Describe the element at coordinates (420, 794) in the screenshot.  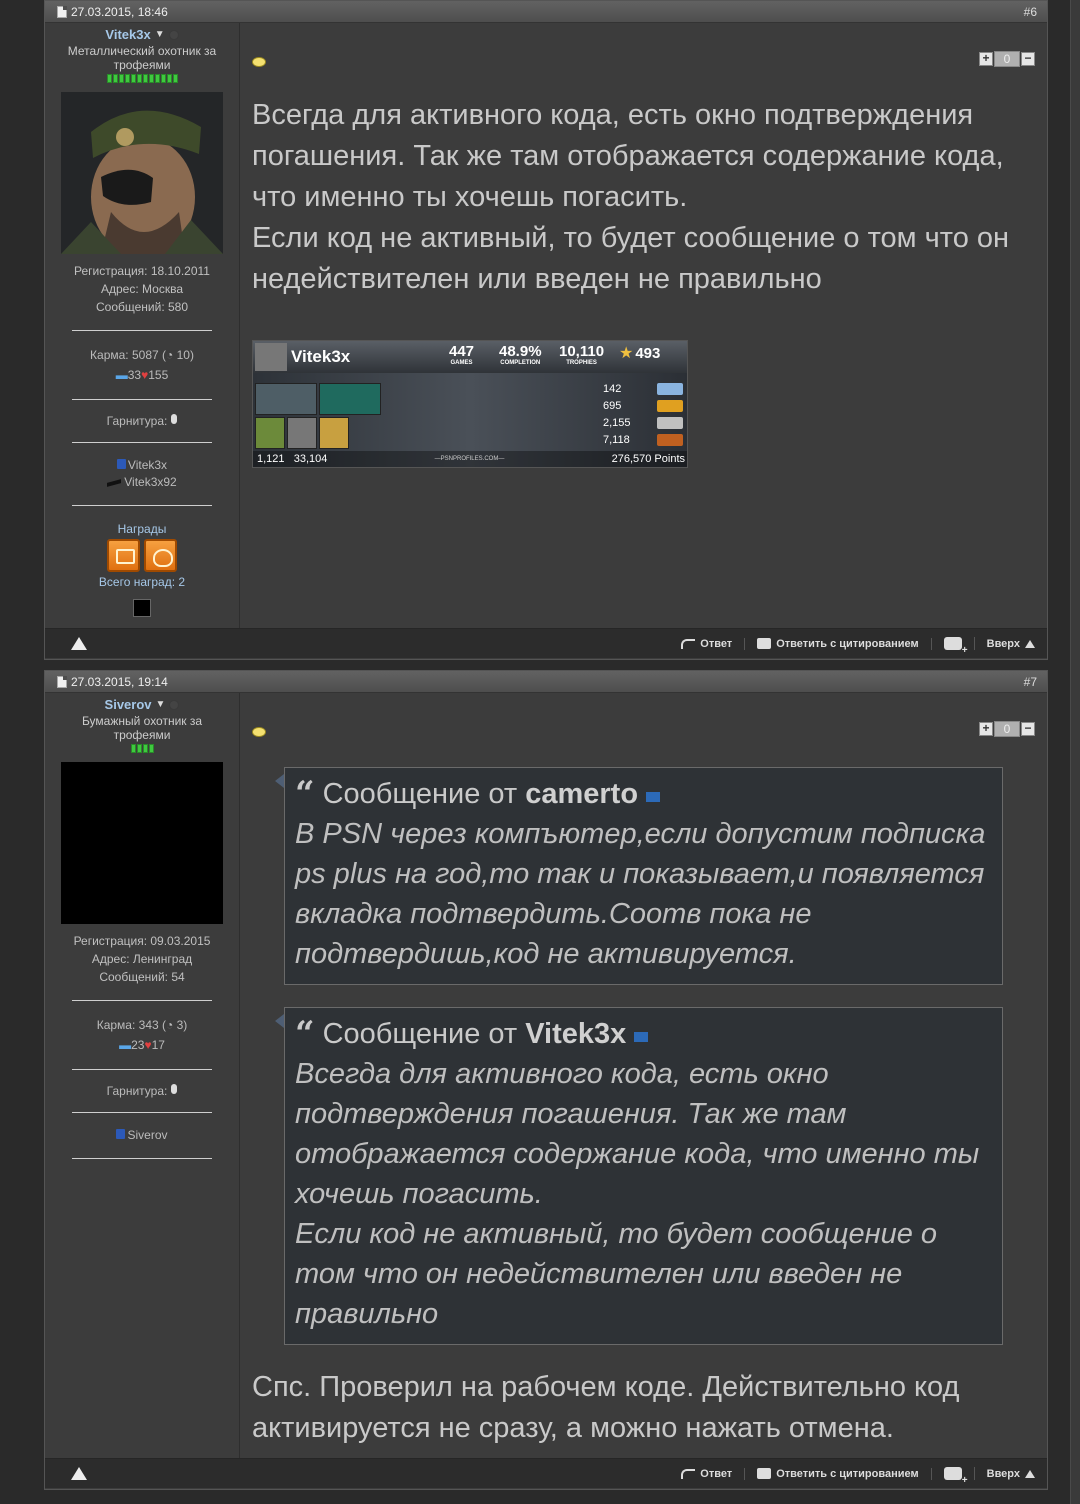
I see `quote-prefix: Сообщение от` at that location.